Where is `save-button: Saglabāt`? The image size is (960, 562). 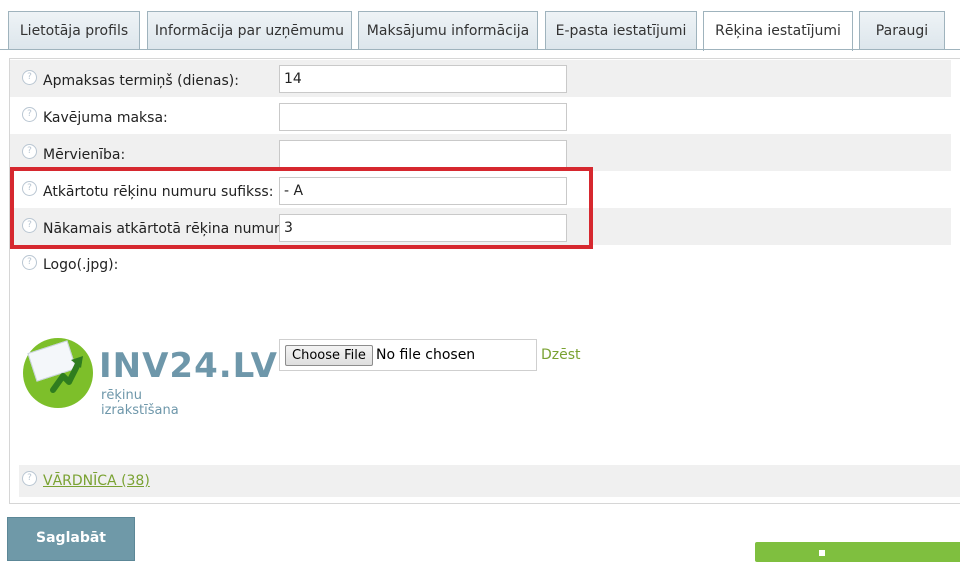 save-button: Saglabāt is located at coordinates (71, 539).